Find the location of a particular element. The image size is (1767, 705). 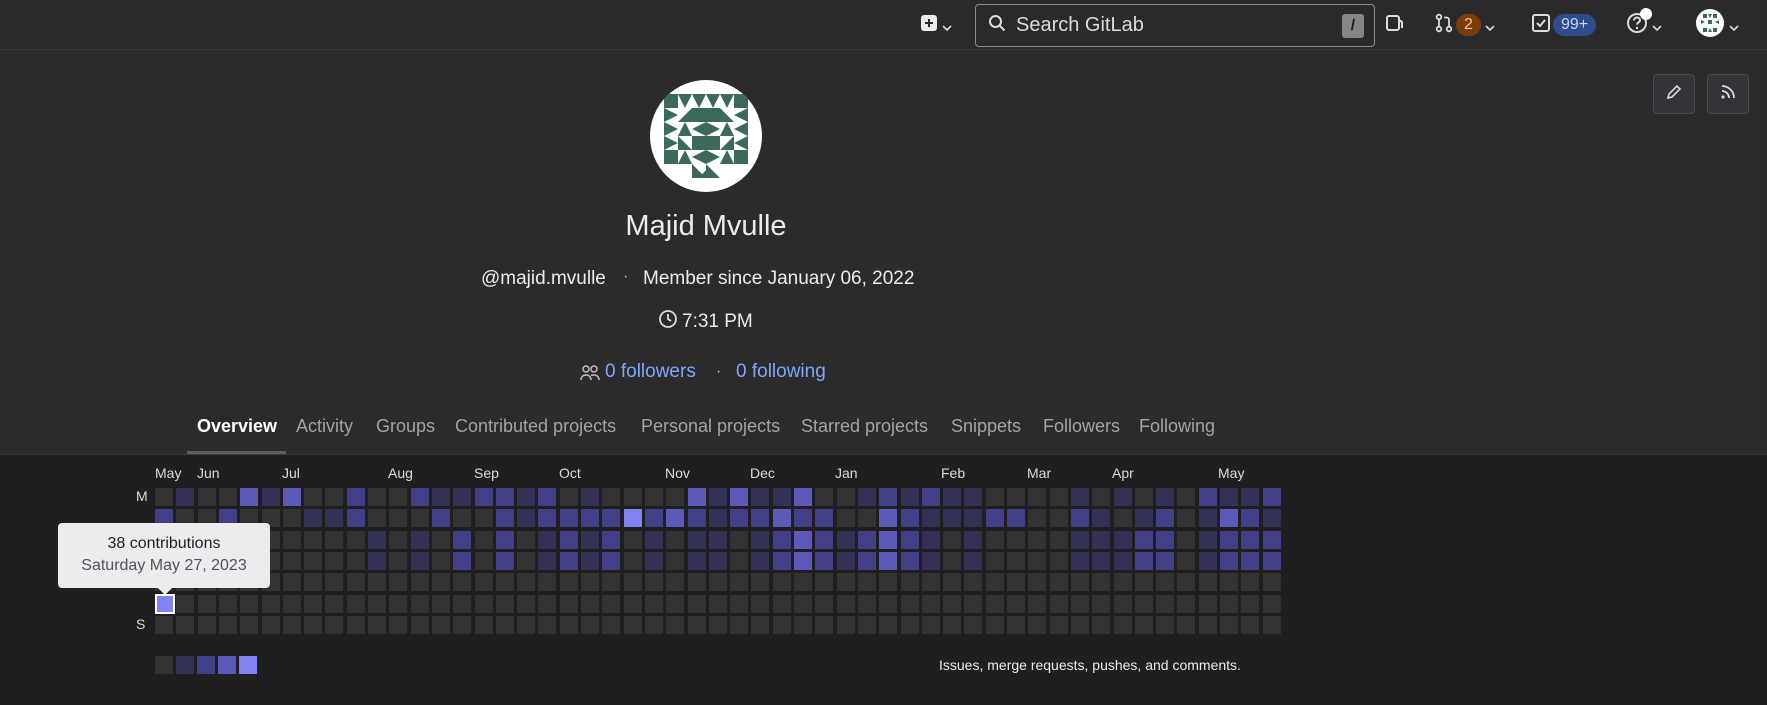

user-menu-button is located at coordinates (1717, 25).